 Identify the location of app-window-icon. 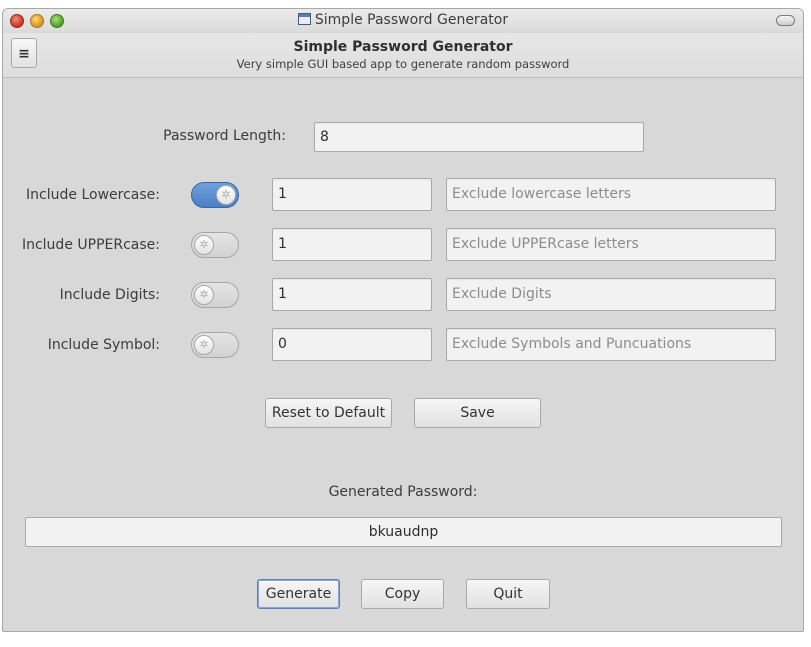
(304, 19).